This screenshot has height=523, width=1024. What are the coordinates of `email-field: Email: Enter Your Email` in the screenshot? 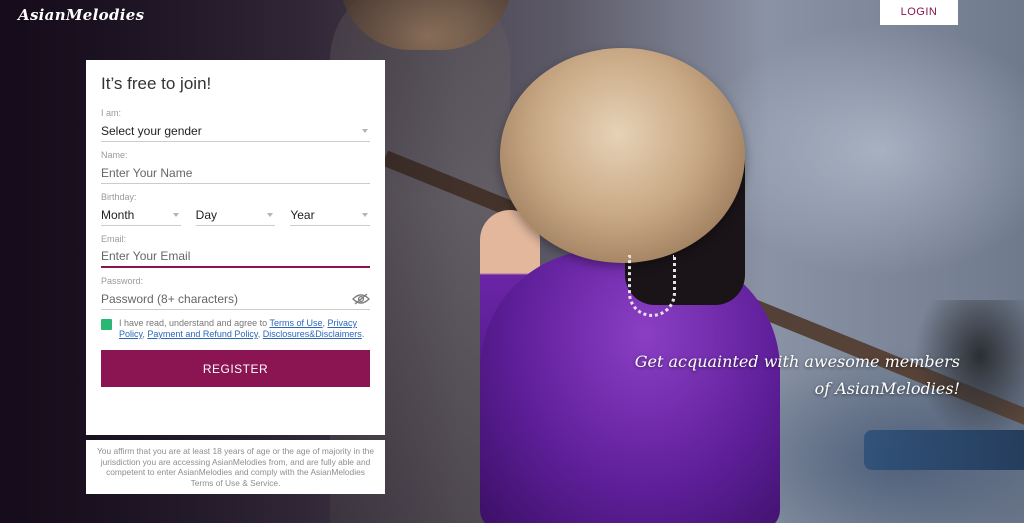 It's located at (235, 251).